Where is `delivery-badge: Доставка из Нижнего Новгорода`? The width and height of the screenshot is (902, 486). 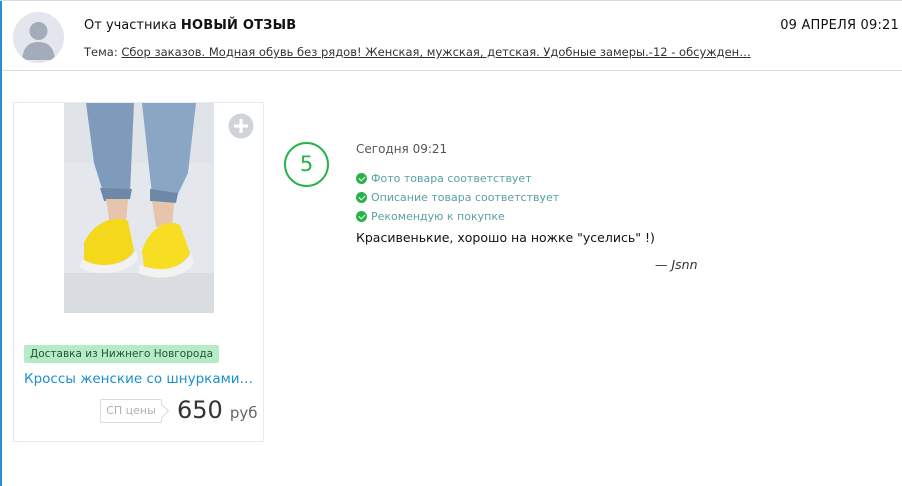 delivery-badge: Доставка из Нижнего Новгорода is located at coordinates (122, 354).